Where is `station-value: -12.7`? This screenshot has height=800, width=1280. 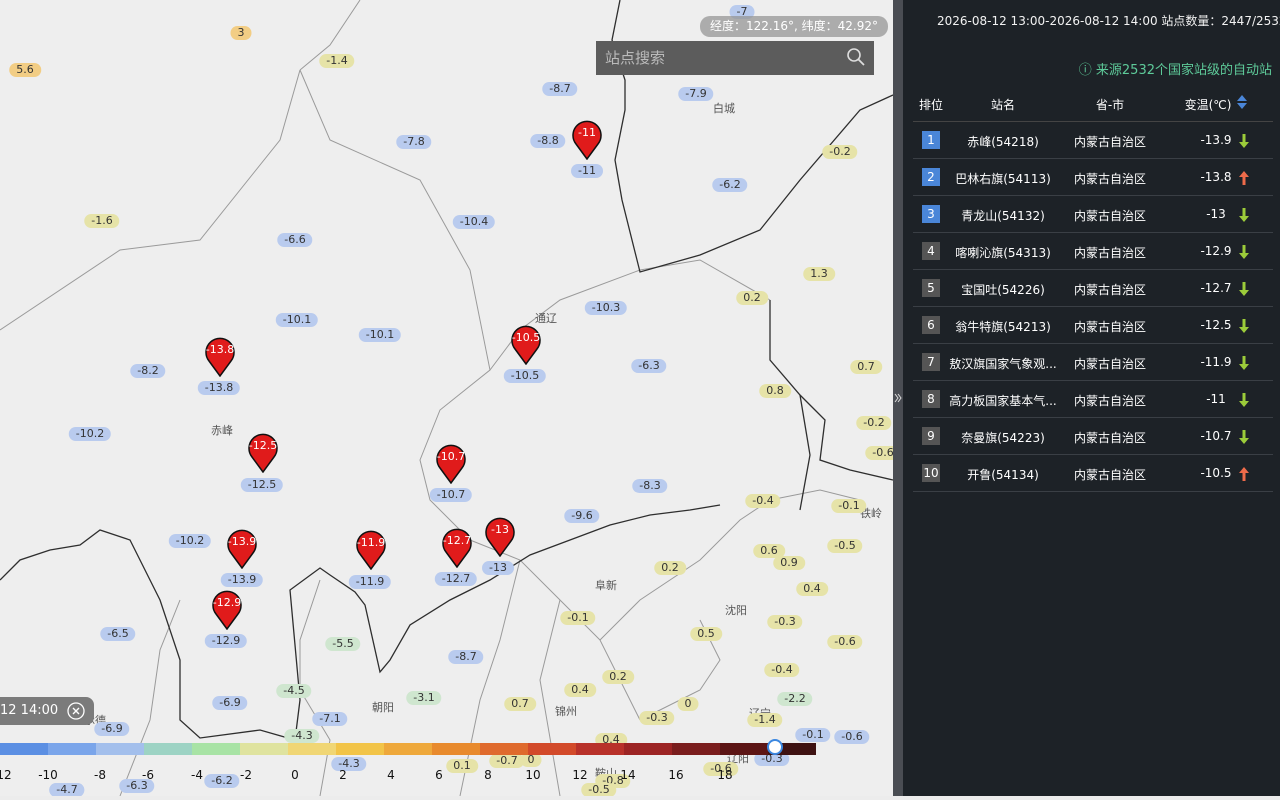
station-value: -12.7 is located at coordinates (456, 579).